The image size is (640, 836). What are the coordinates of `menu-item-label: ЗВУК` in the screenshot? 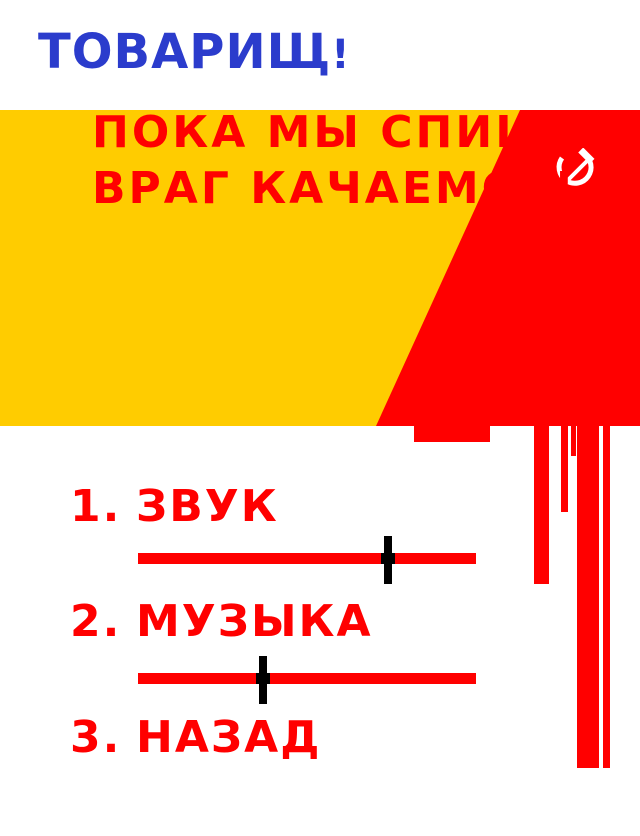 It's located at (207, 506).